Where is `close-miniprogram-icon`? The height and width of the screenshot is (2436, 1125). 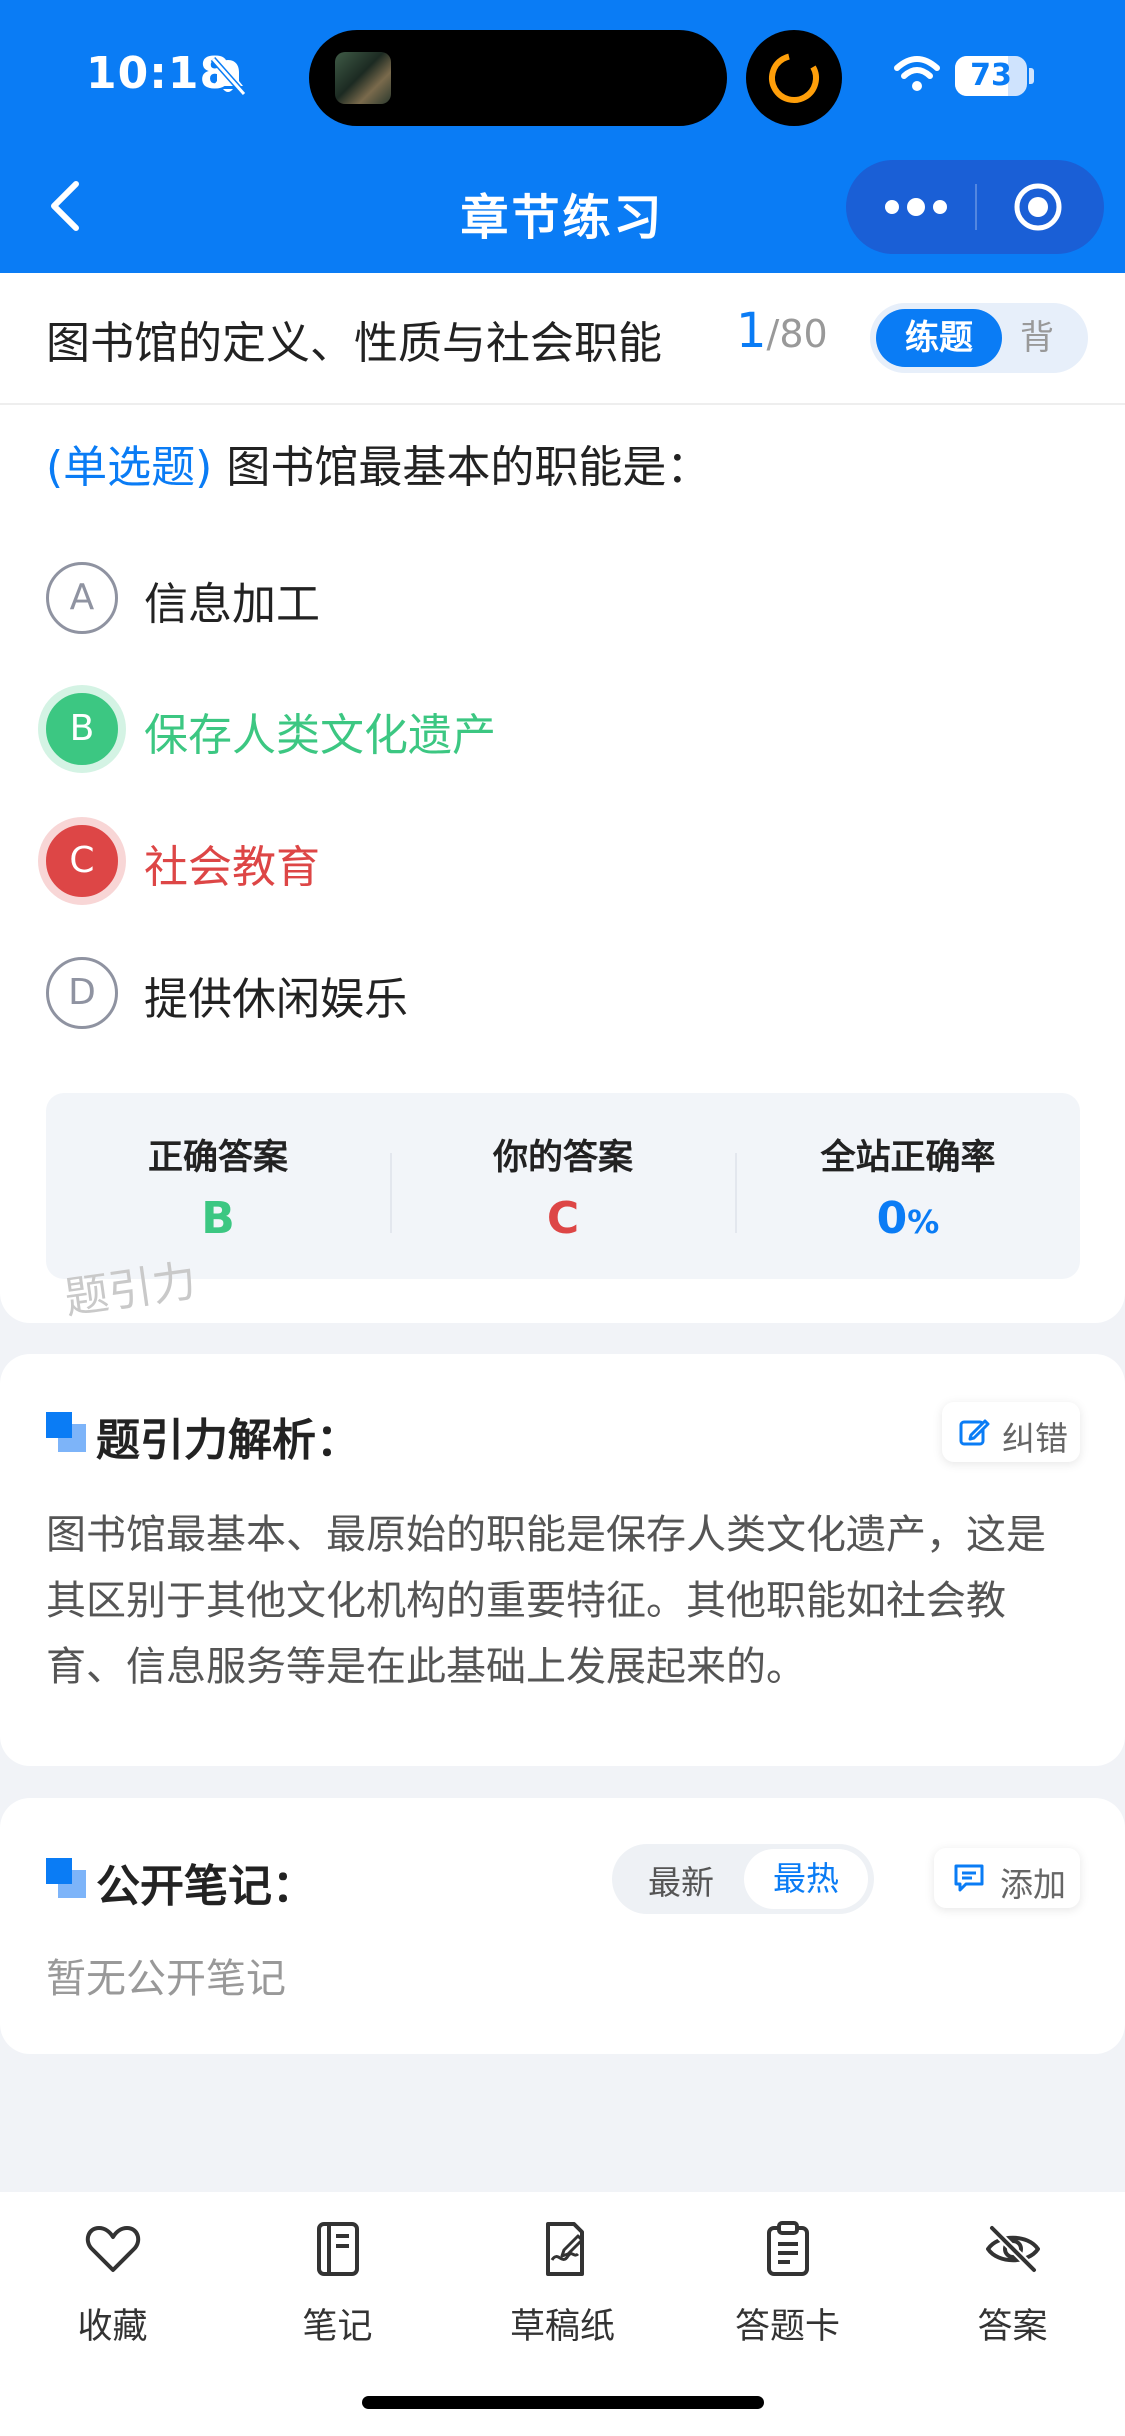 close-miniprogram-icon is located at coordinates (1038, 207).